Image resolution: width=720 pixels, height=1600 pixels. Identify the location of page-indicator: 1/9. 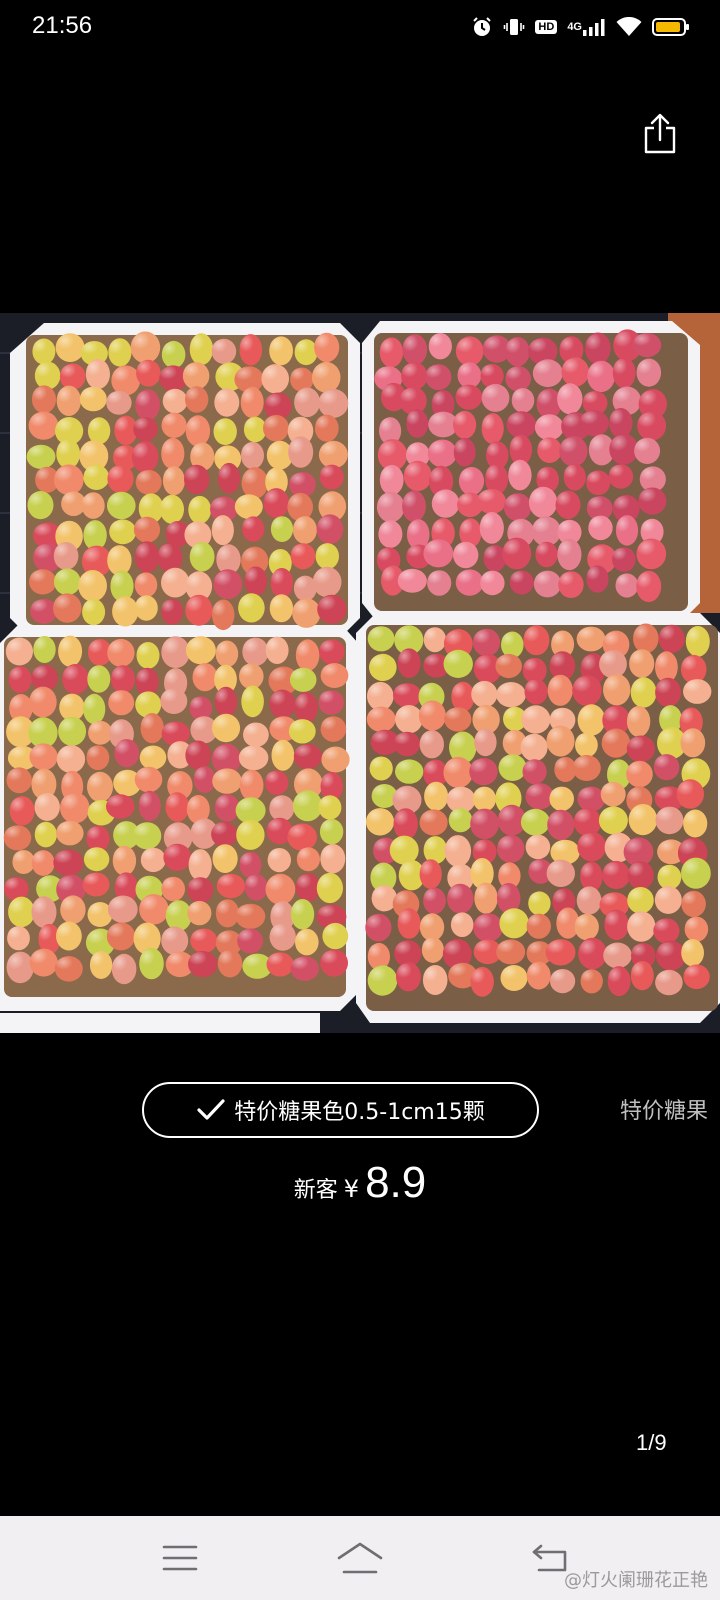
(651, 1442).